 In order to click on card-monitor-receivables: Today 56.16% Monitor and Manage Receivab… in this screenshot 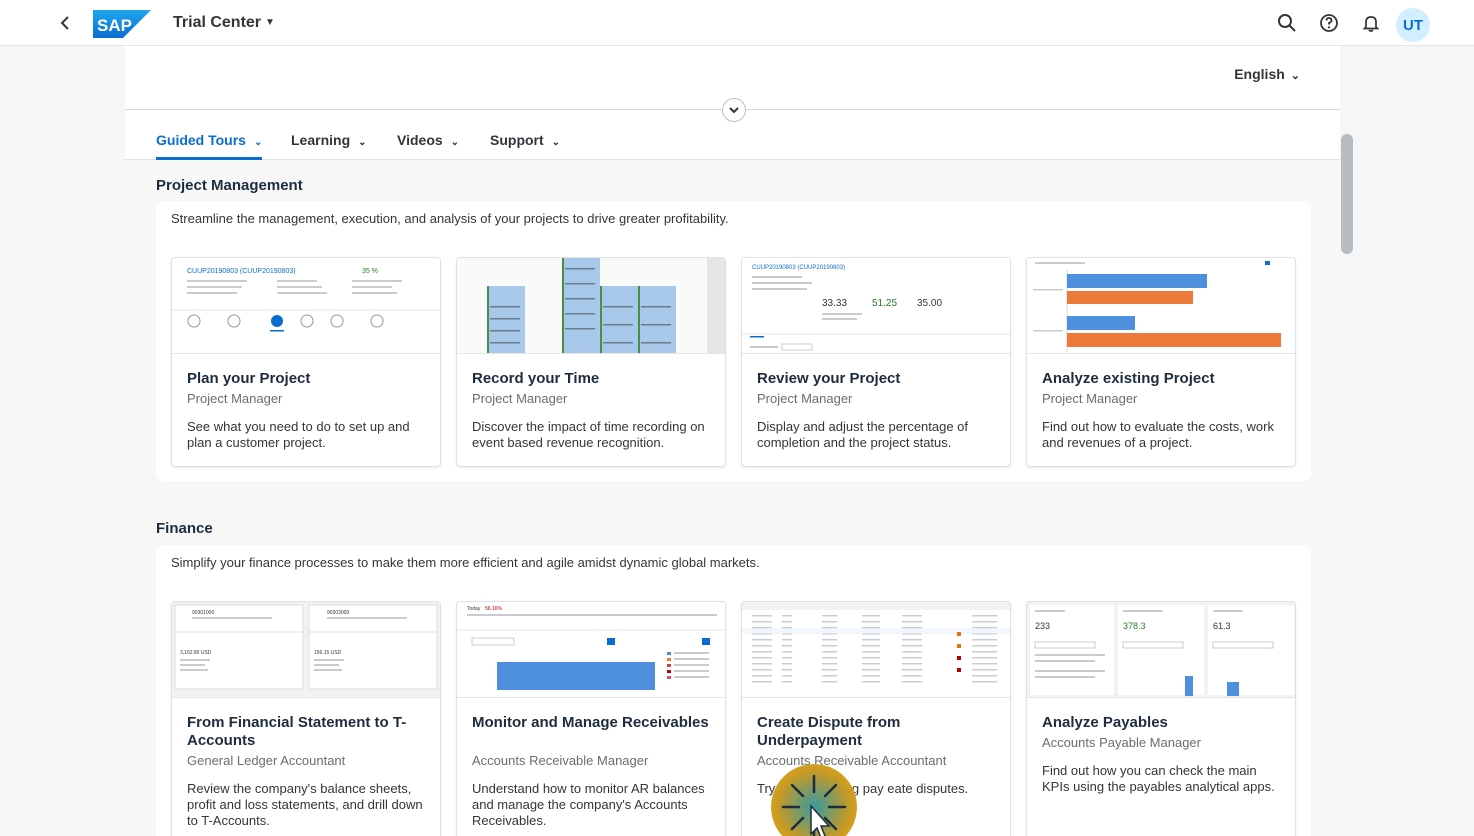, I will do `click(591, 718)`.